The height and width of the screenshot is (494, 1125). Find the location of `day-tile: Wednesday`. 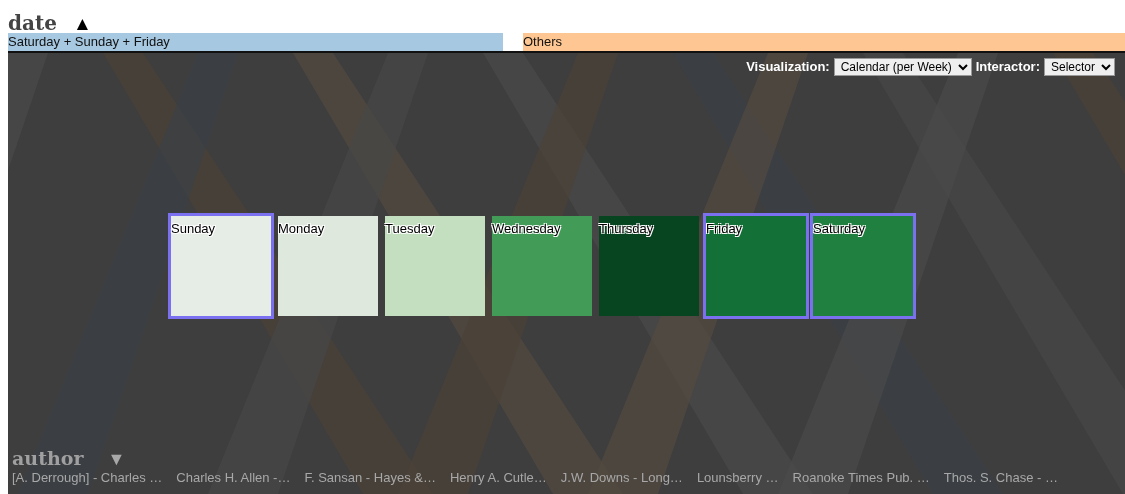

day-tile: Wednesday is located at coordinates (542, 266).